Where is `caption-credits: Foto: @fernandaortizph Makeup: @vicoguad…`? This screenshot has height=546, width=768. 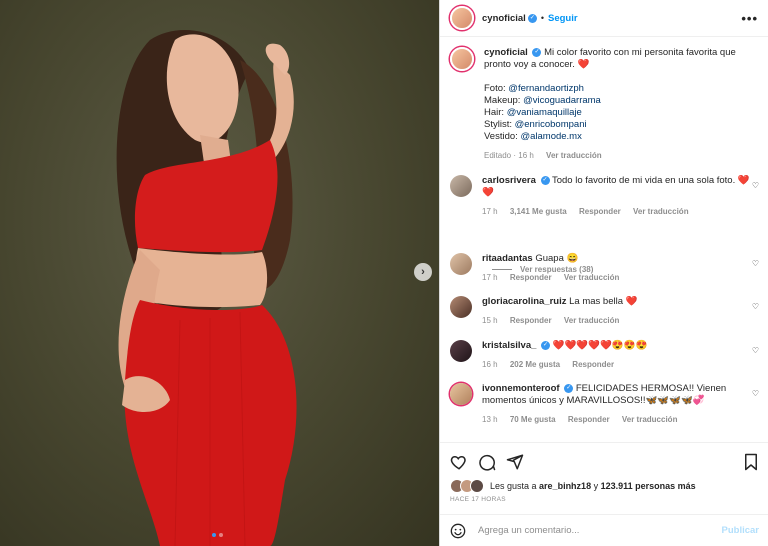 caption-credits: Foto: @fernandaortizph Makeup: @vicoguad… is located at coordinates (621, 113).